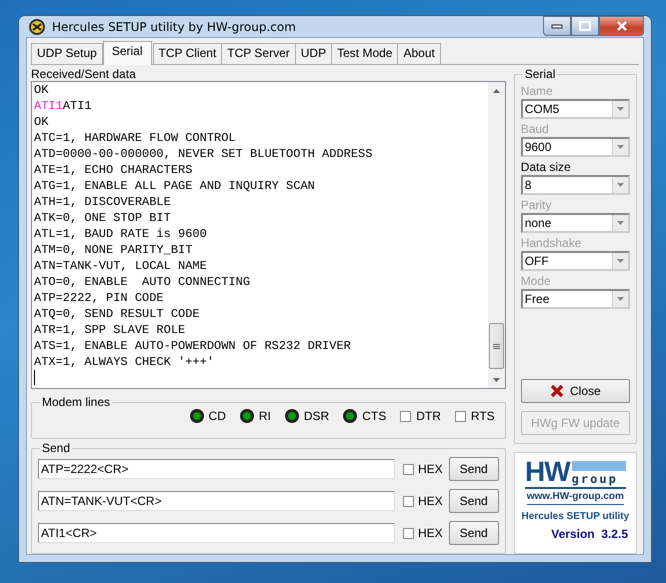 This screenshot has width=666, height=583. Describe the element at coordinates (317, 416) in the screenshot. I see `signal-label: DSR` at that location.